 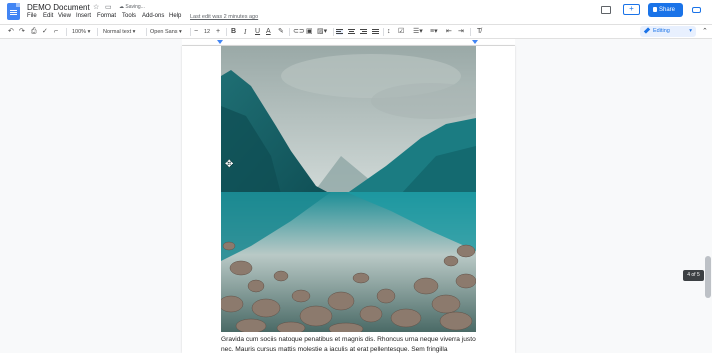 I want to click on numbered-list-icon: ≡▾, so click(x=434, y=32).